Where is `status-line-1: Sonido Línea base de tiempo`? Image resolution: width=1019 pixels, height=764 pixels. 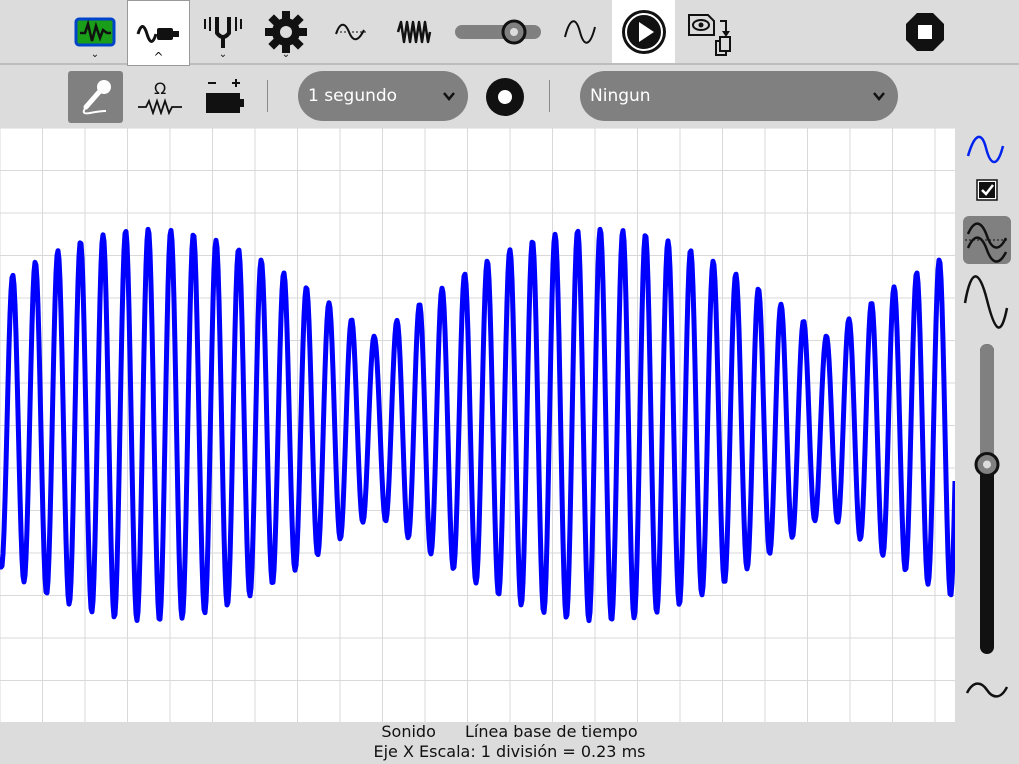 status-line-1: Sonido Línea base de tiempo is located at coordinates (509, 732).